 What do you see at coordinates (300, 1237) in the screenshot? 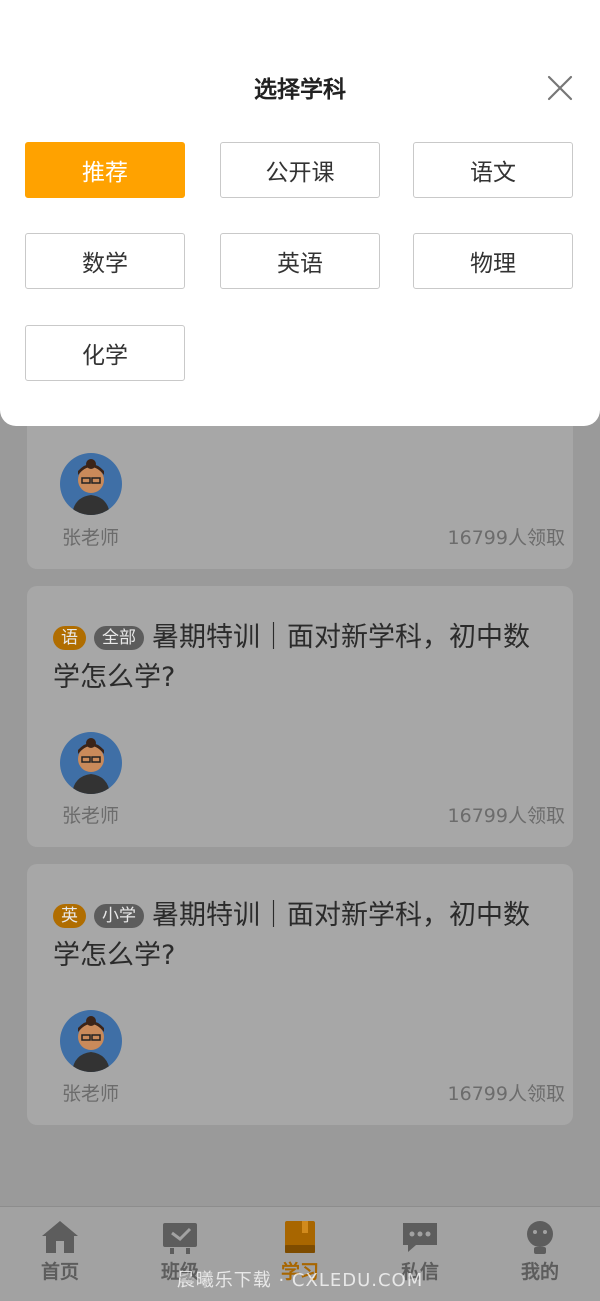
I see `book-icon` at bounding box center [300, 1237].